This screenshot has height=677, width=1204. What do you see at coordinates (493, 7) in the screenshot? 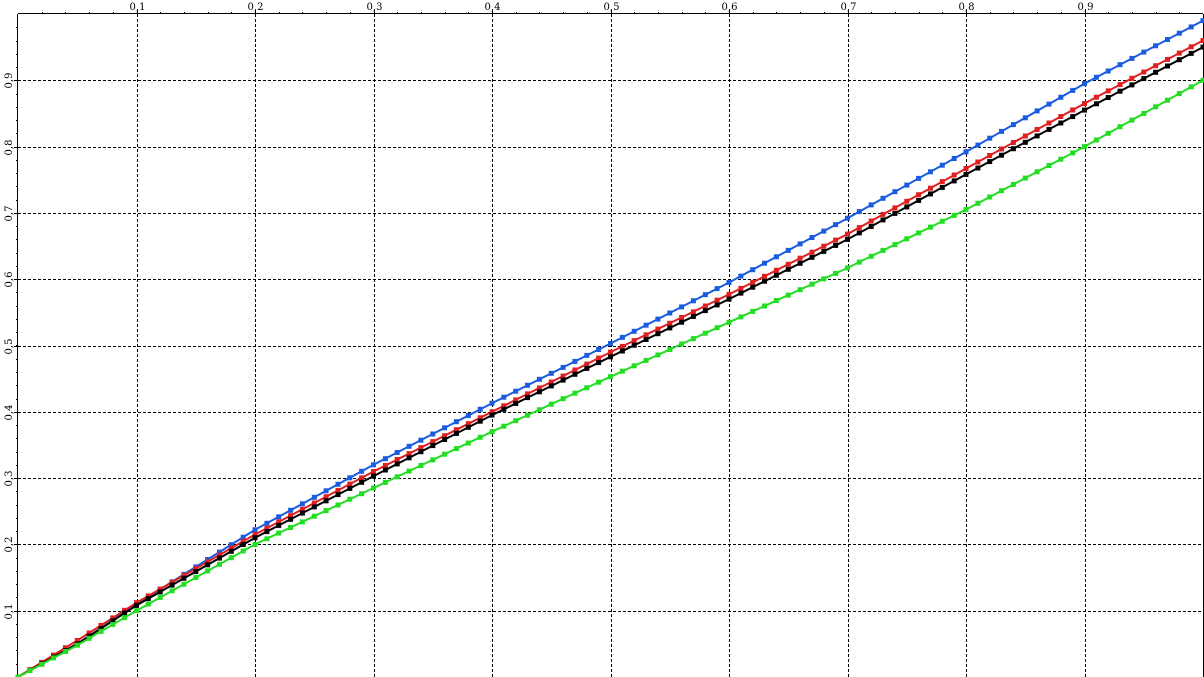
I see `x-tick-label: 0,4` at bounding box center [493, 7].